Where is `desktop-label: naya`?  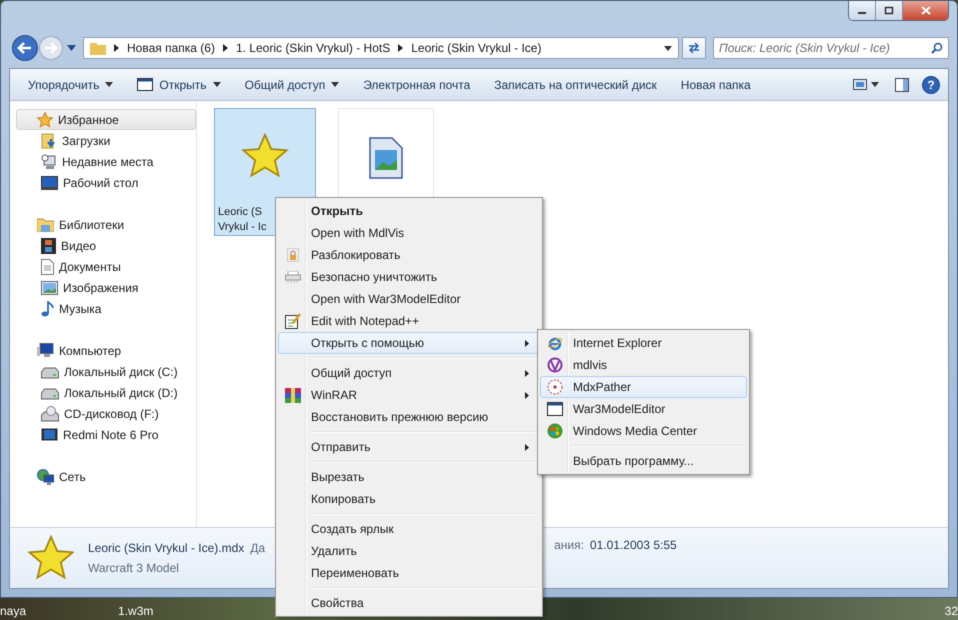
desktop-label: naya is located at coordinates (13, 612).